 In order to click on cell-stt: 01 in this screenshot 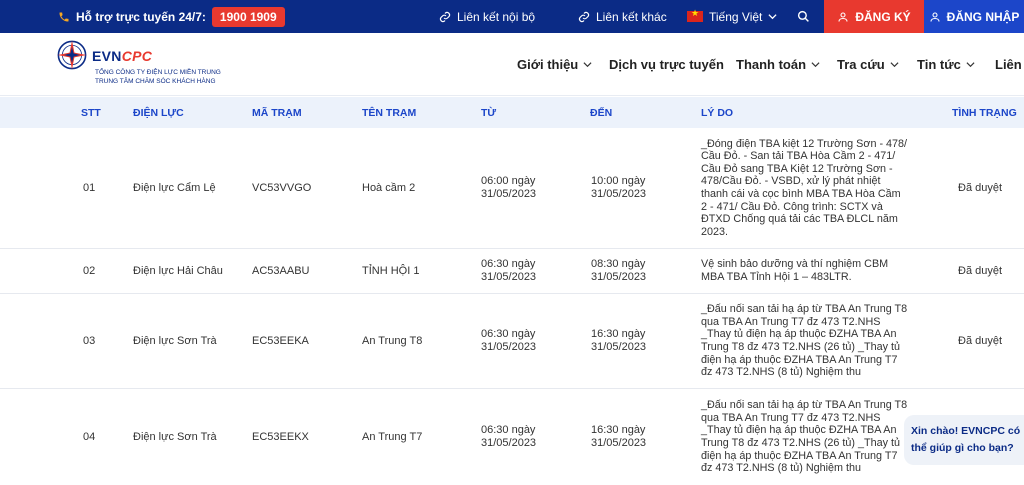, I will do `click(89, 187)`.